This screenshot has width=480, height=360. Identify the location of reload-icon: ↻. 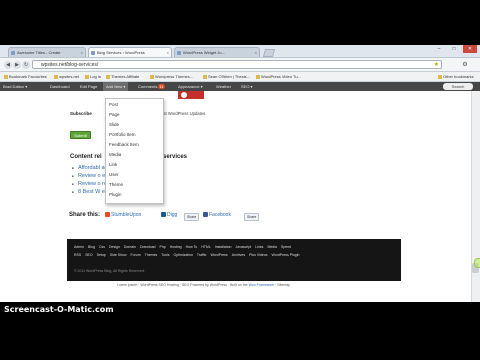
(26, 65).